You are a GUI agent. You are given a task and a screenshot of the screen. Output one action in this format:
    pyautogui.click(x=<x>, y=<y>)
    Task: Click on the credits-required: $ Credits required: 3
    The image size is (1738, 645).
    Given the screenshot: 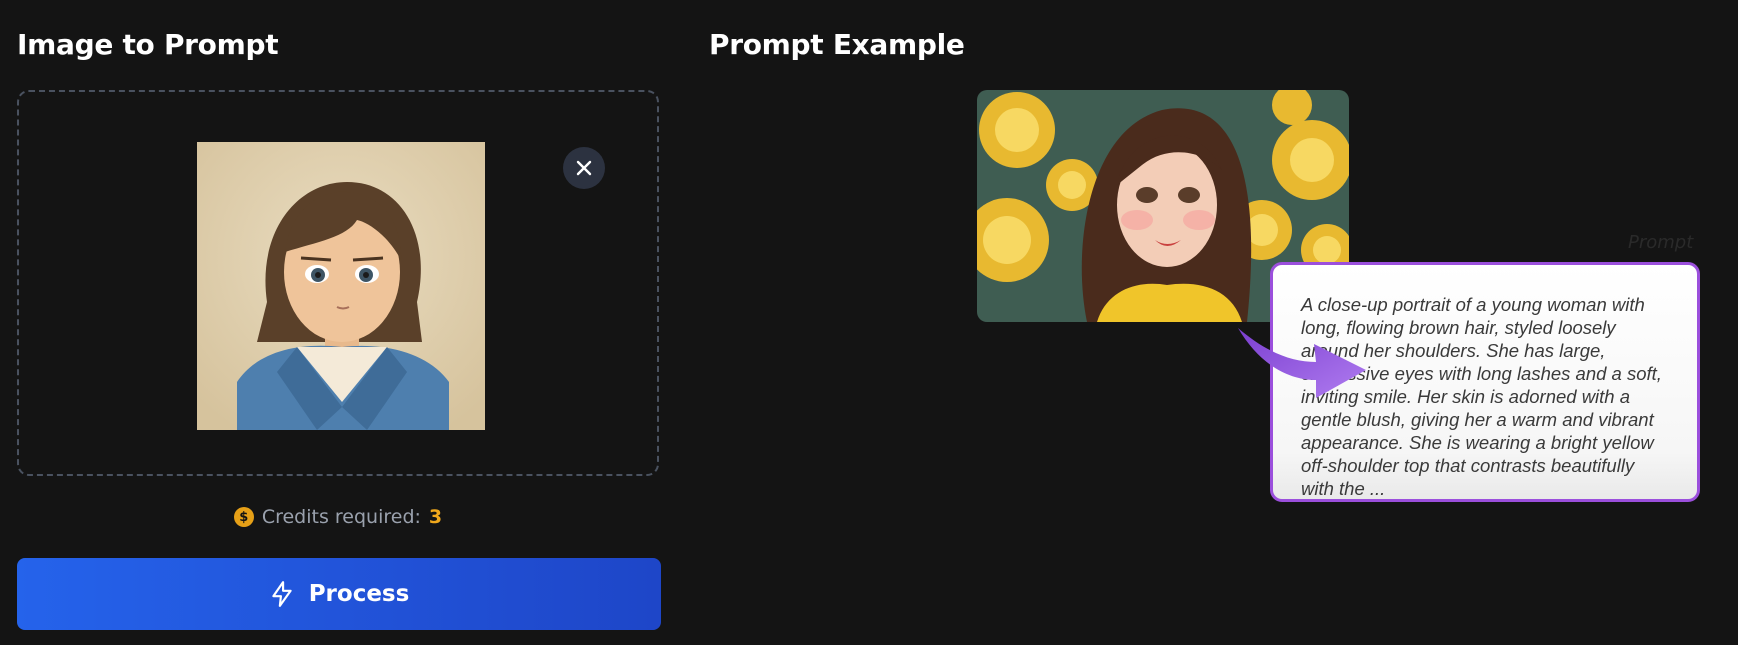 What is the action you would take?
    pyautogui.click(x=338, y=517)
    